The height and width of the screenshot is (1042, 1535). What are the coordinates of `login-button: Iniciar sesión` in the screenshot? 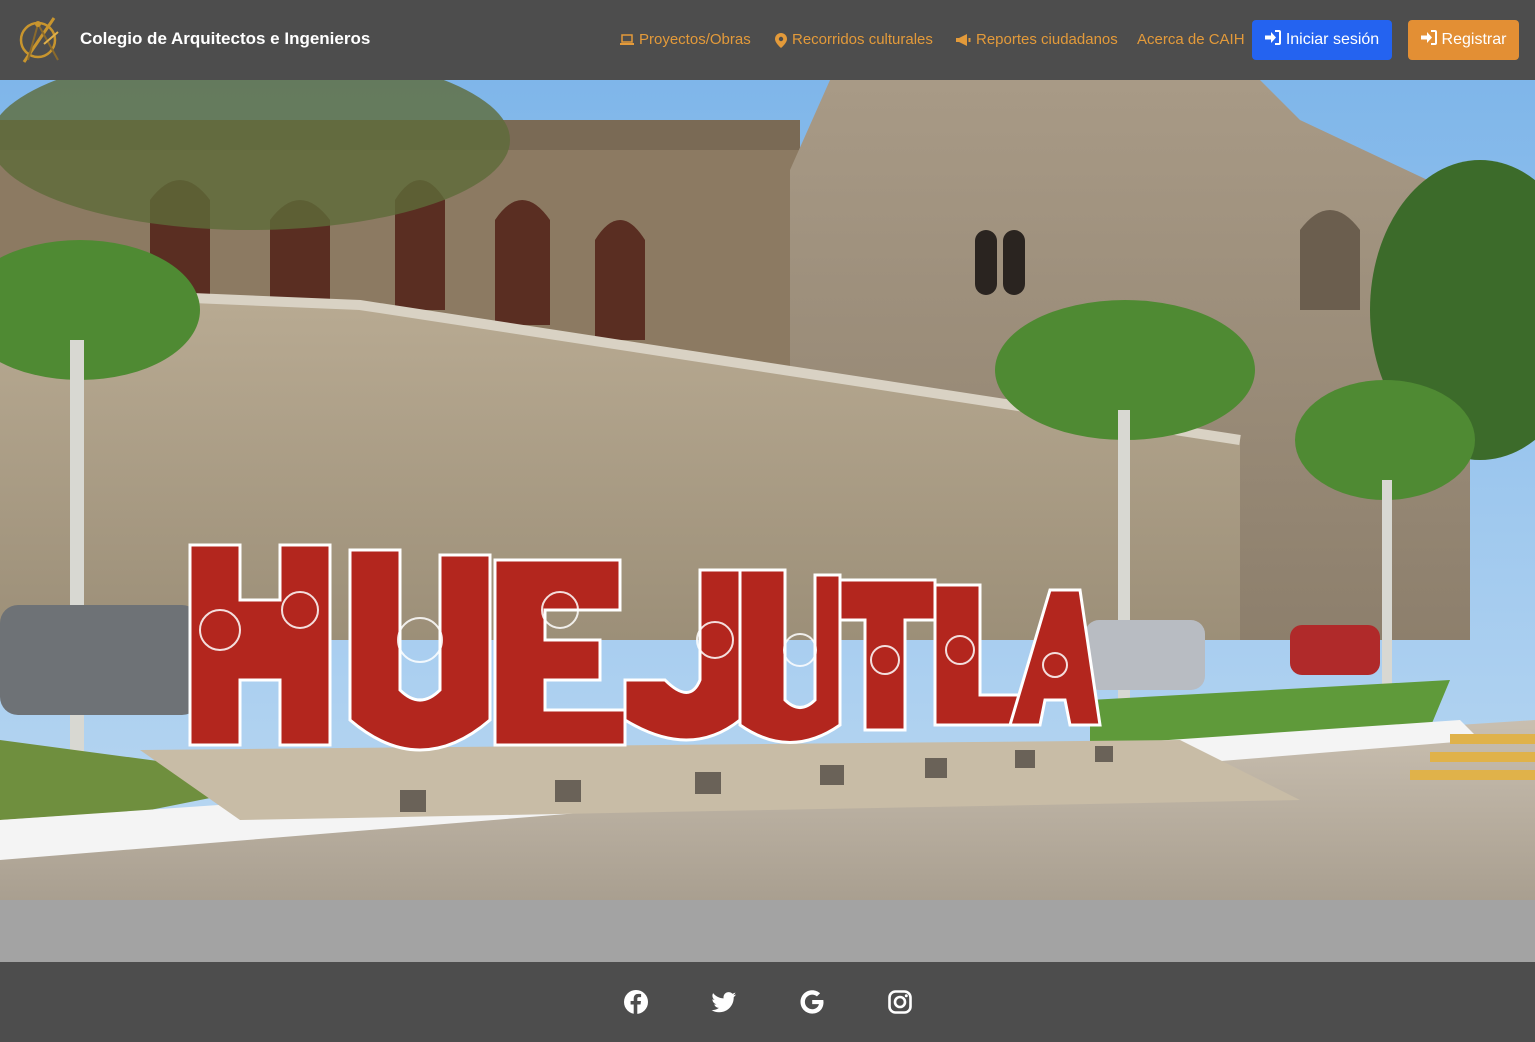 It's located at (1322, 40).